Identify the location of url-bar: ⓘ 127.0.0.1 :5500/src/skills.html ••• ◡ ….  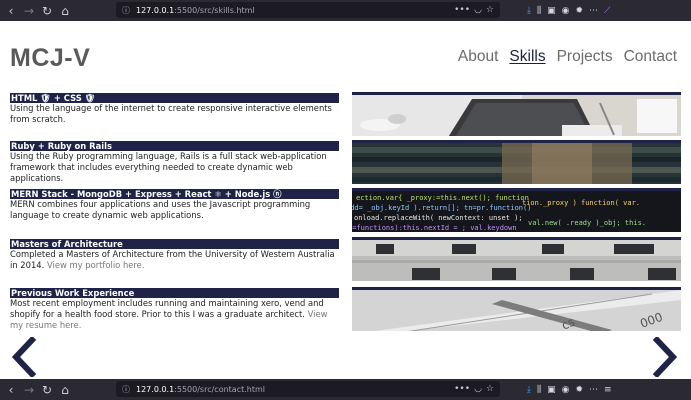
(308, 10).